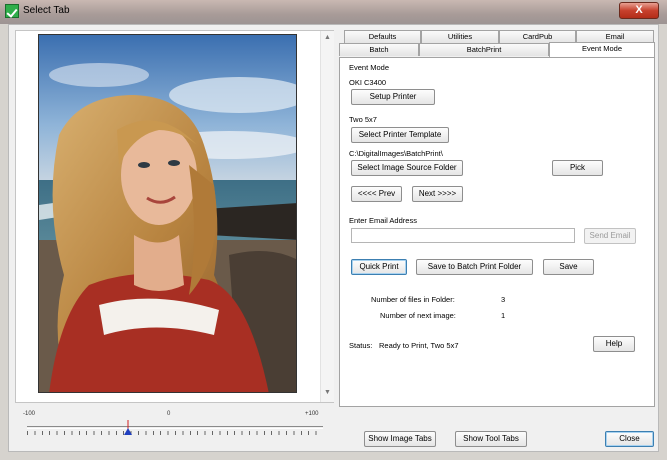 The image size is (667, 460). What do you see at coordinates (46, 10) in the screenshot?
I see `window-title: Select Tab` at bounding box center [46, 10].